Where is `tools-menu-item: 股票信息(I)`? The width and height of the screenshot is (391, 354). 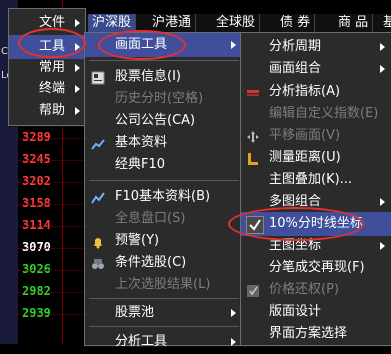 tools-menu-item: 股票信息(I) is located at coordinates (164, 77).